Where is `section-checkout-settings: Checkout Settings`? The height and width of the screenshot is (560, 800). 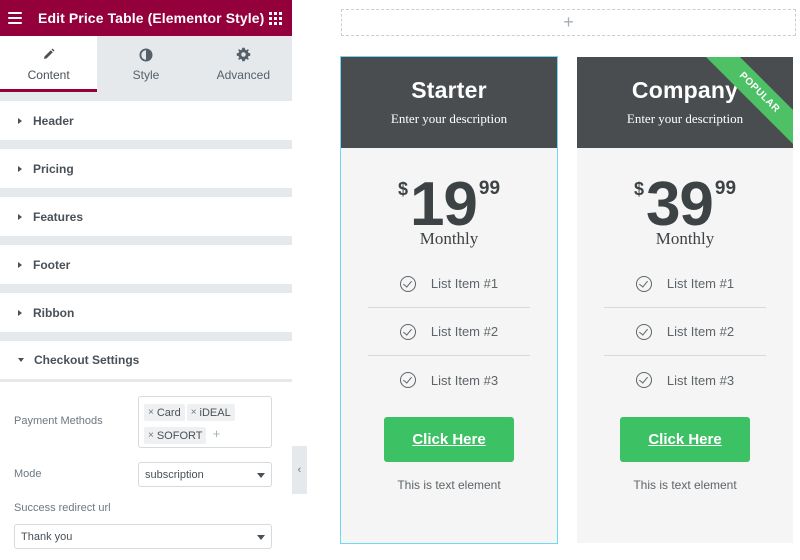 section-checkout-settings: Checkout Settings is located at coordinates (146, 360).